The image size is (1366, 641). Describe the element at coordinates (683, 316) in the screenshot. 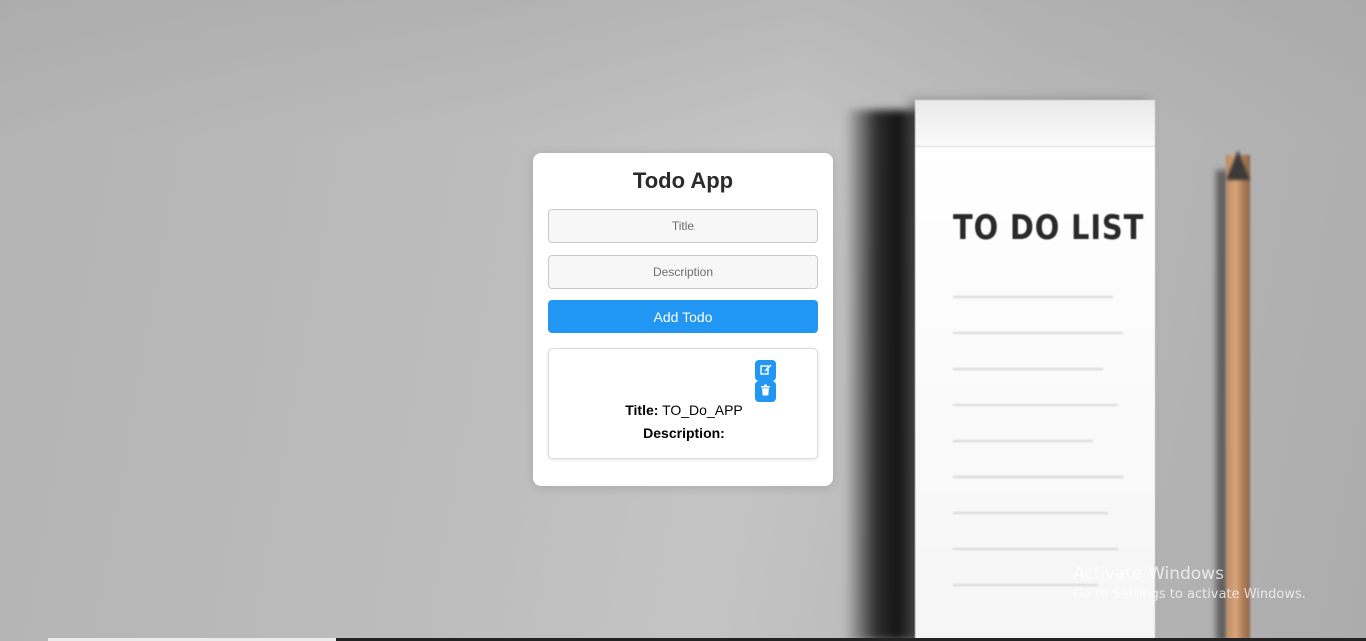

I see `add-todo-button: Add Todo` at that location.